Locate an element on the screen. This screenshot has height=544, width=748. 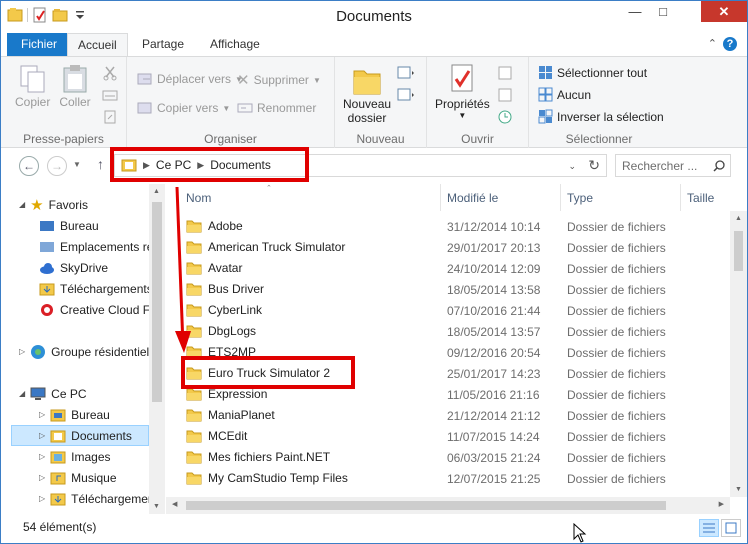
large-icons-view-button is located at coordinates (731, 528).